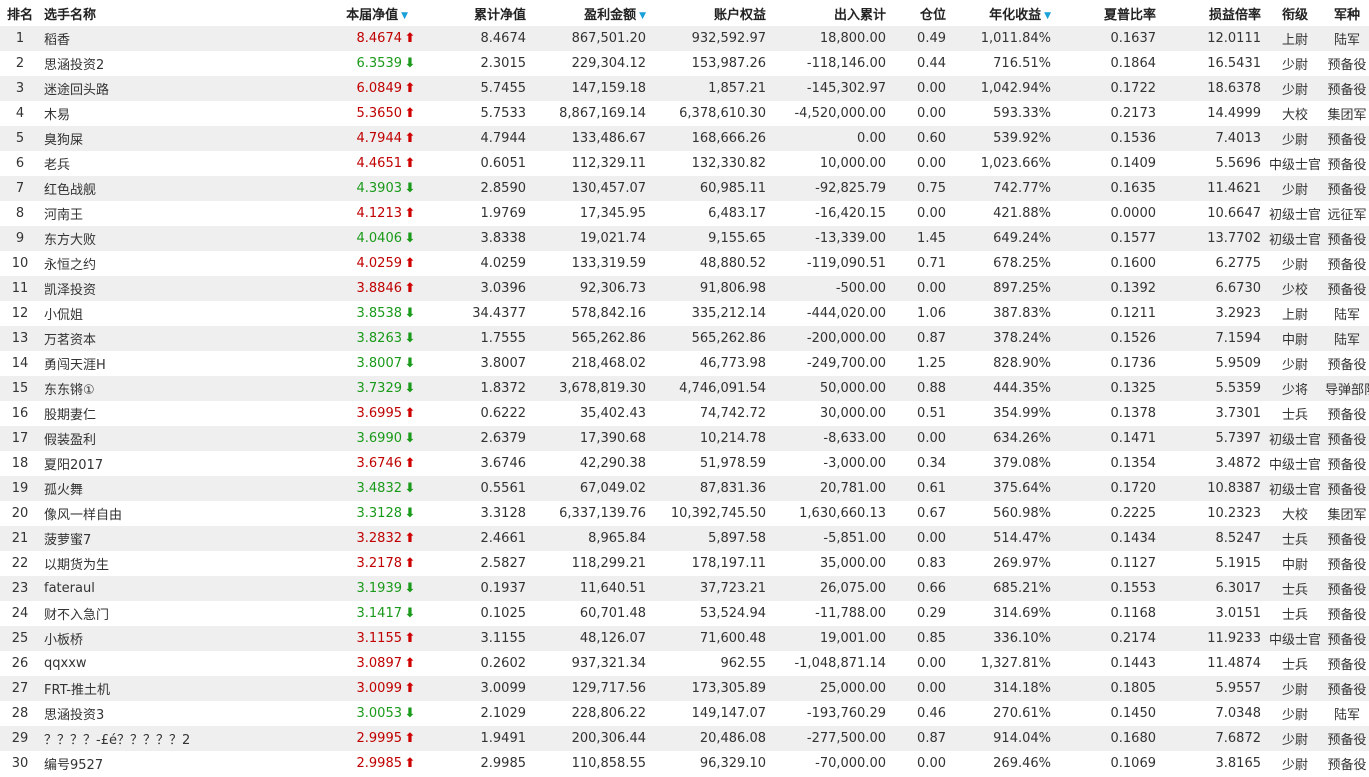 This screenshot has width=1369, height=777. I want to click on col-header-equity: 账户权益, so click(710, 13).